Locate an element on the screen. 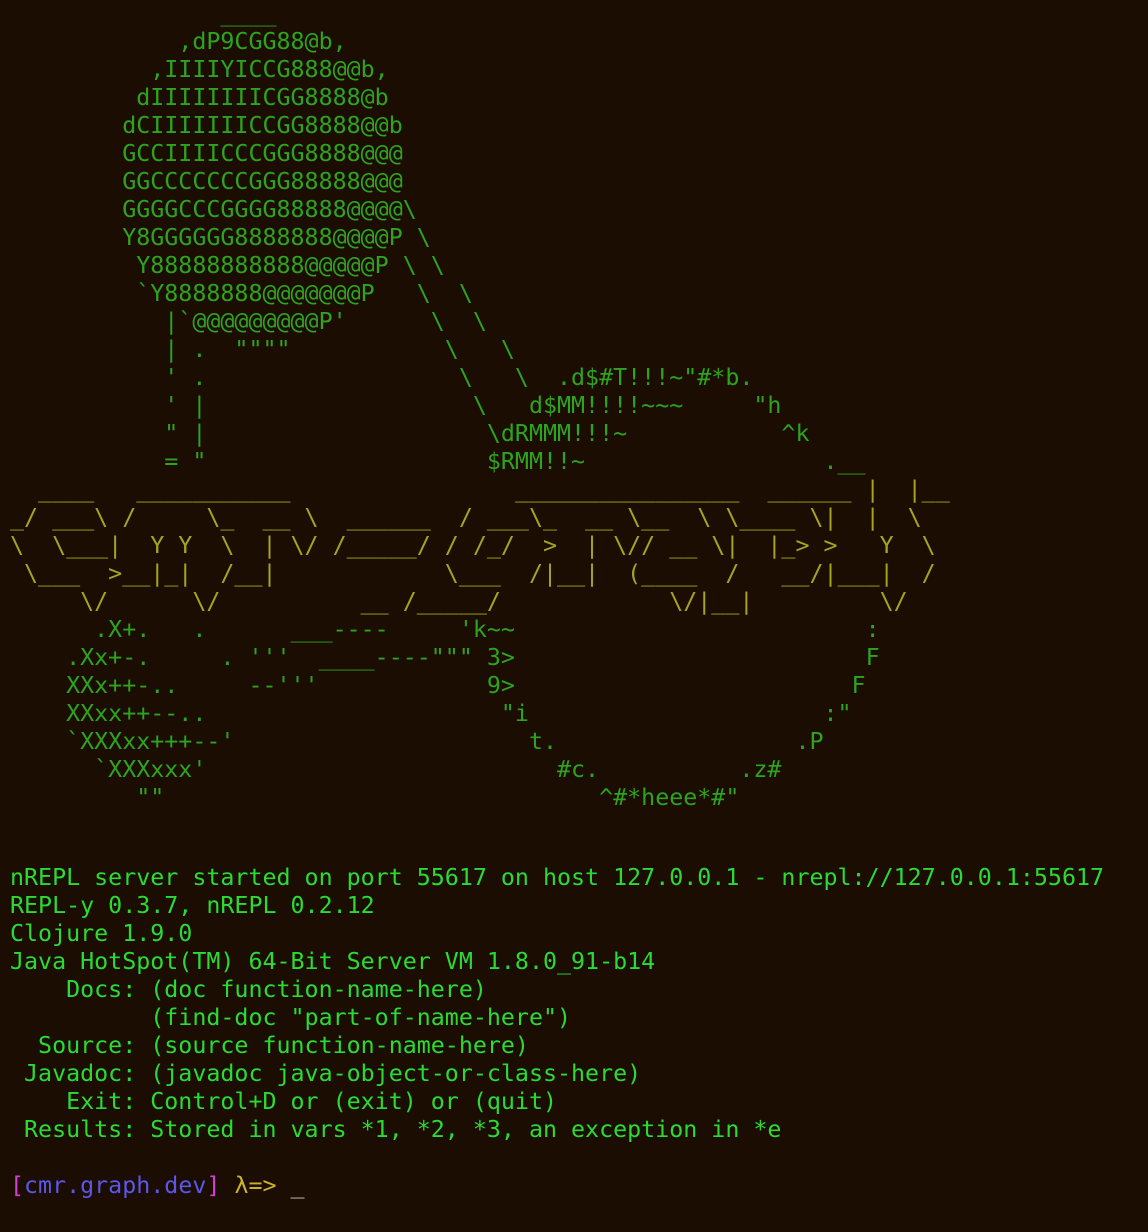 The image size is (1148, 1232). info-line-source: Source: (source function-name-here) is located at coordinates (269, 1045).